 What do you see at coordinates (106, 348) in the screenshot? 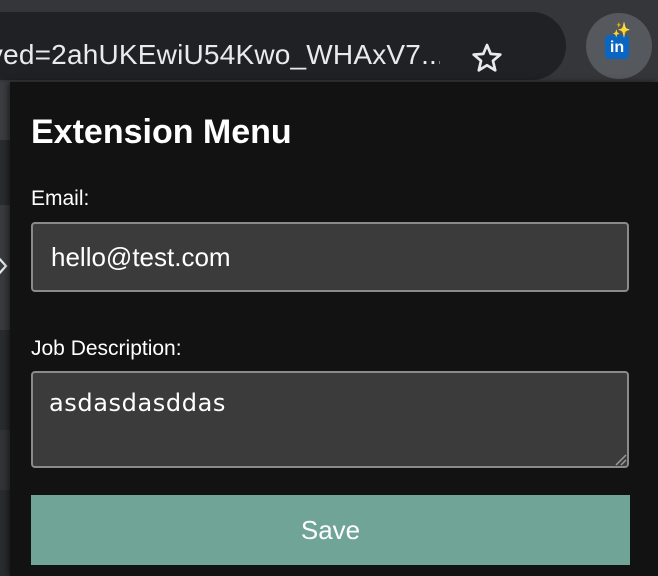
I see `job-description-label: Job Description:` at bounding box center [106, 348].